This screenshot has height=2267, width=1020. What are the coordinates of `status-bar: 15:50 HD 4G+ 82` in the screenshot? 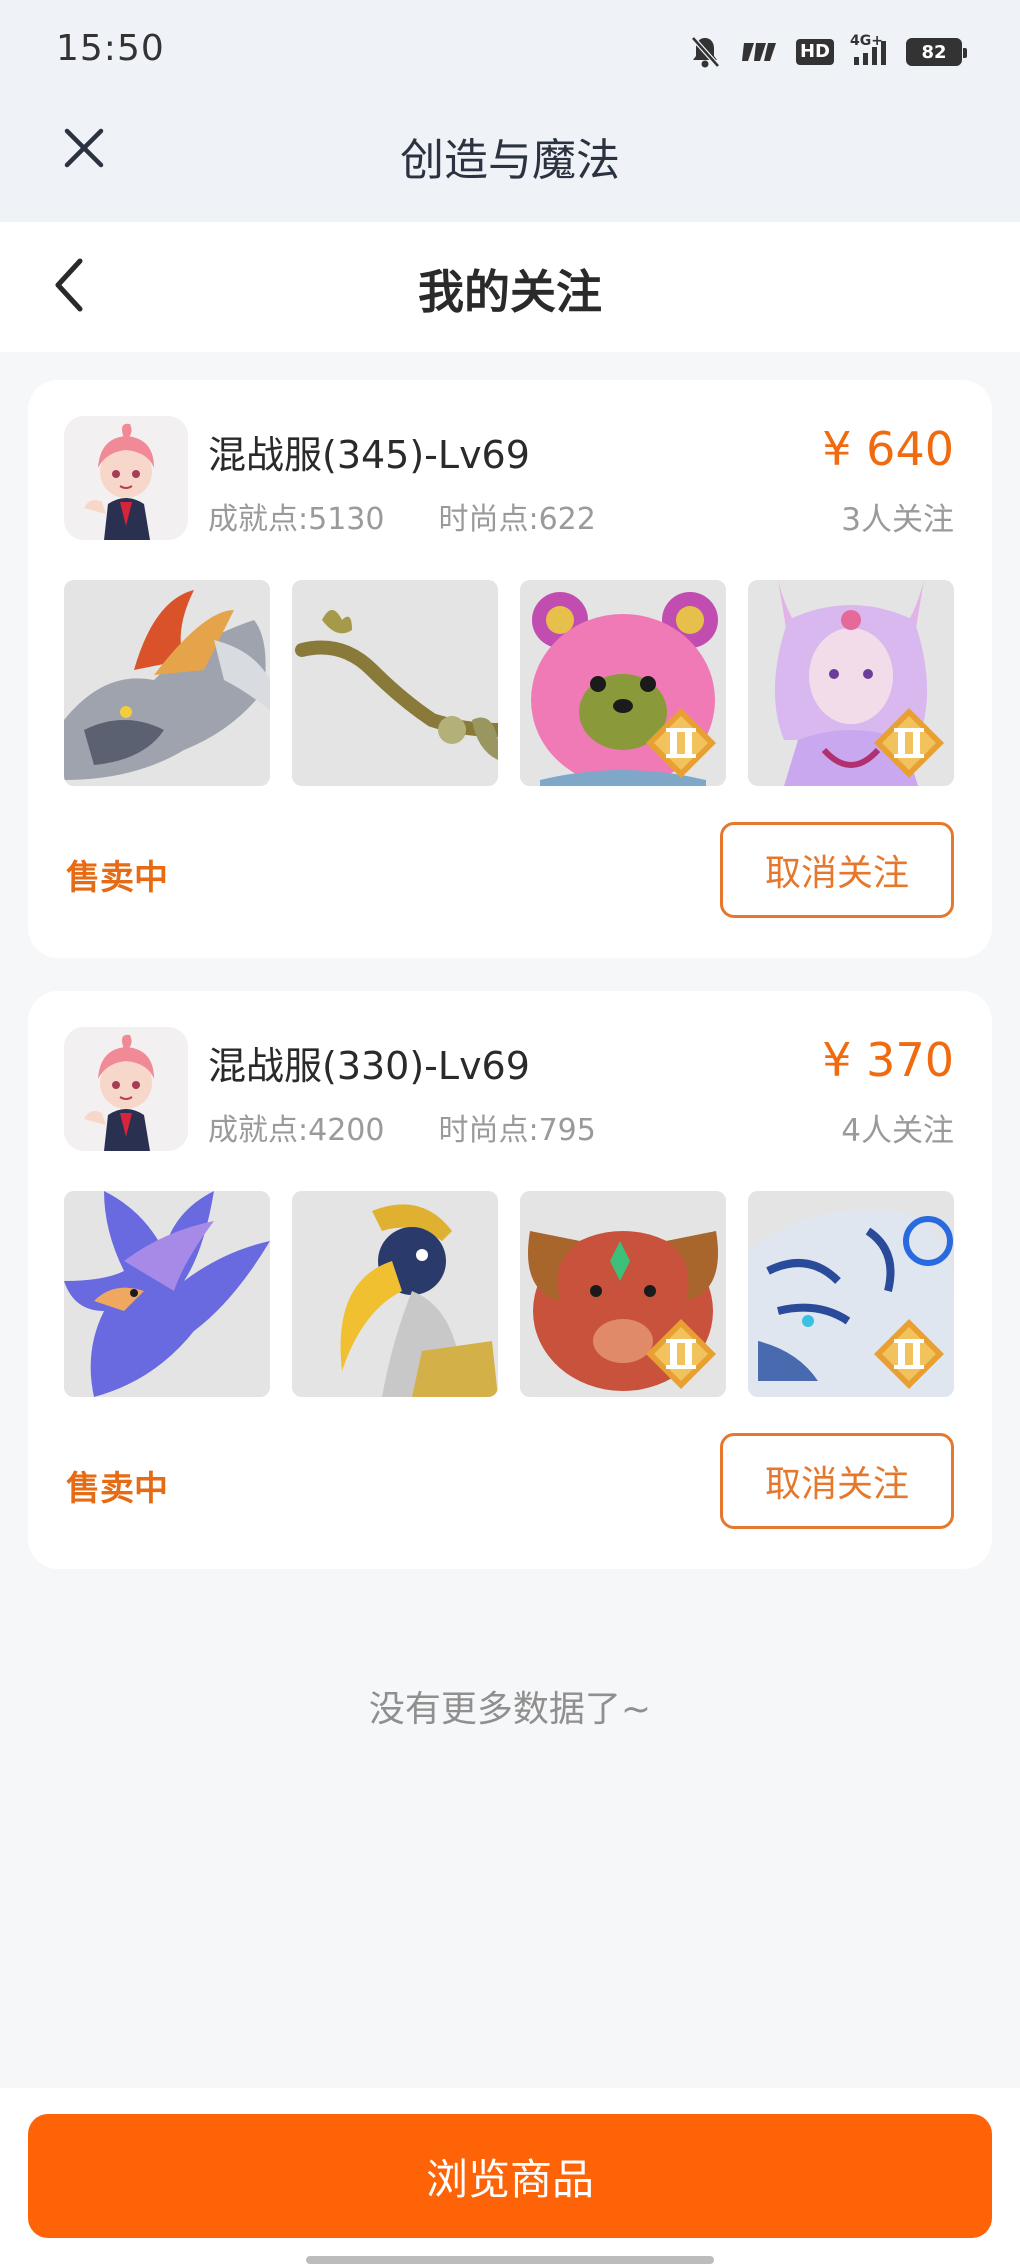 It's located at (510, 50).